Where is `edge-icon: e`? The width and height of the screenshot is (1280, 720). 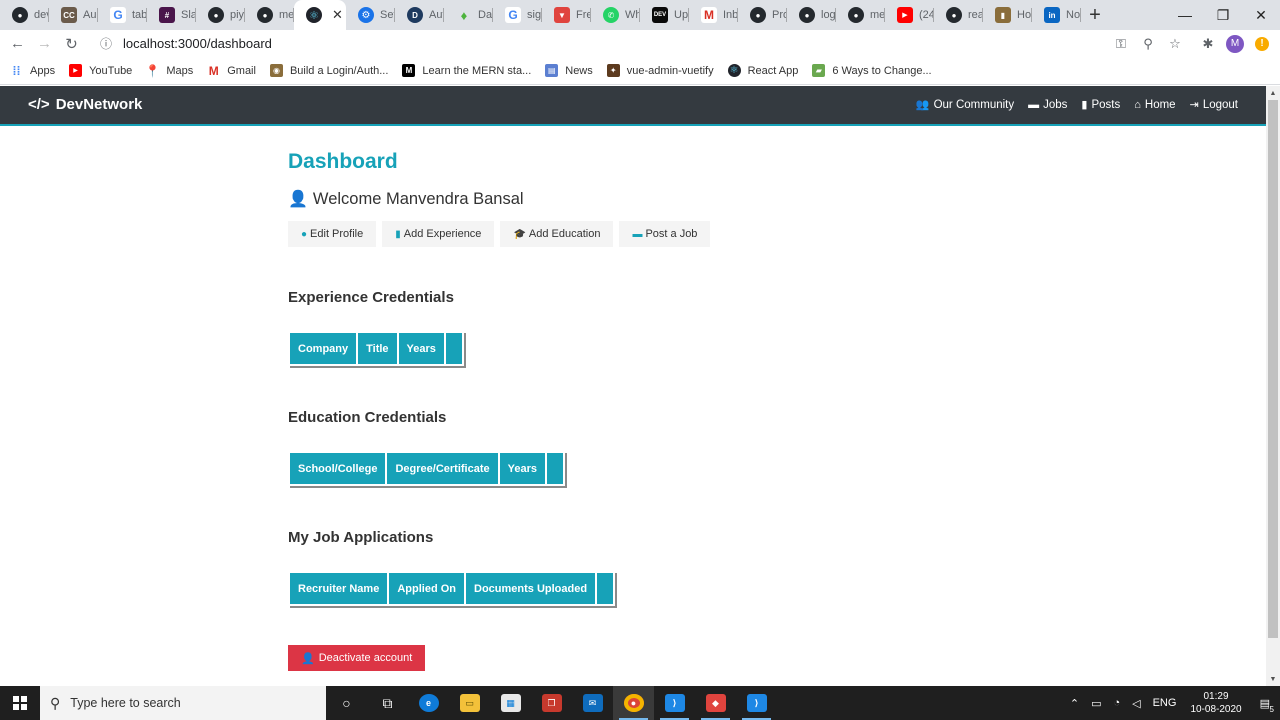
edge-icon: e is located at coordinates (428, 703).